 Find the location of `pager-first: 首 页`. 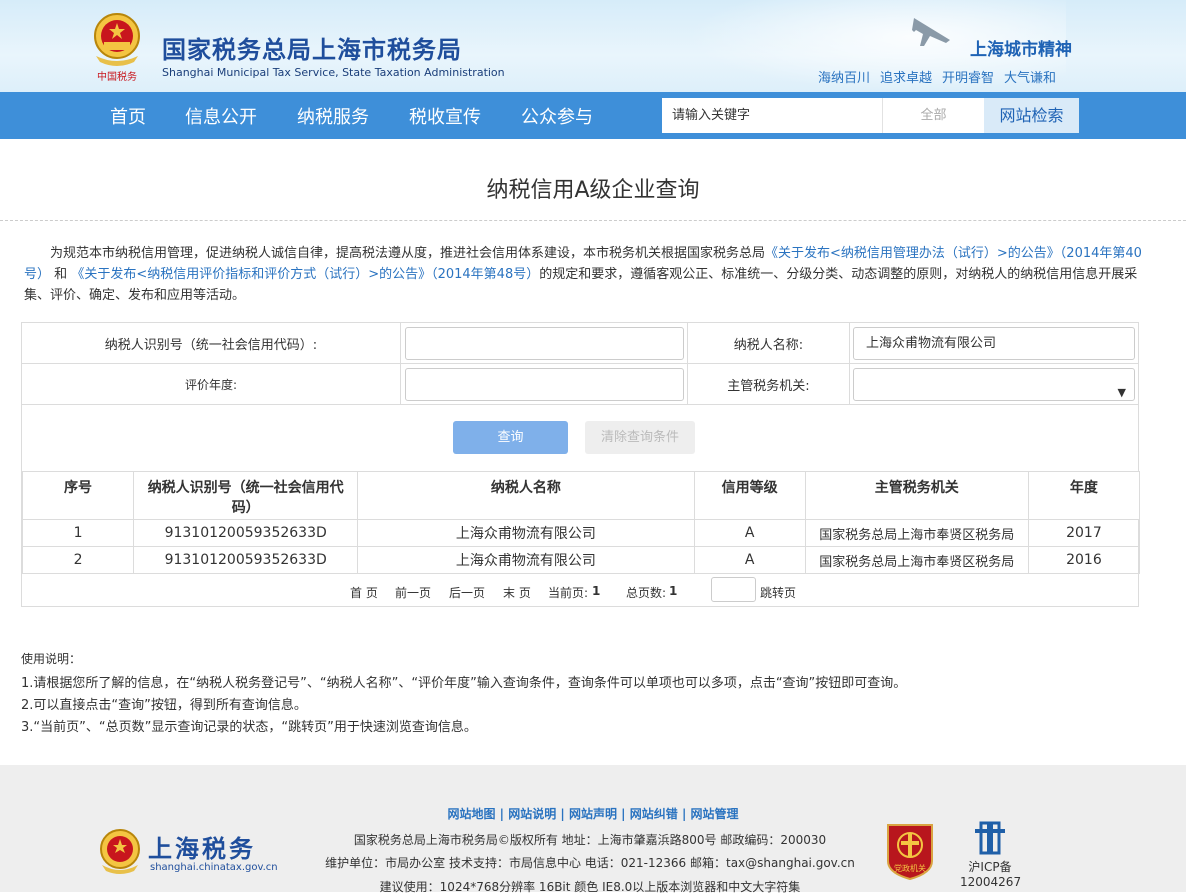

pager-first: 首 页 is located at coordinates (364, 592).